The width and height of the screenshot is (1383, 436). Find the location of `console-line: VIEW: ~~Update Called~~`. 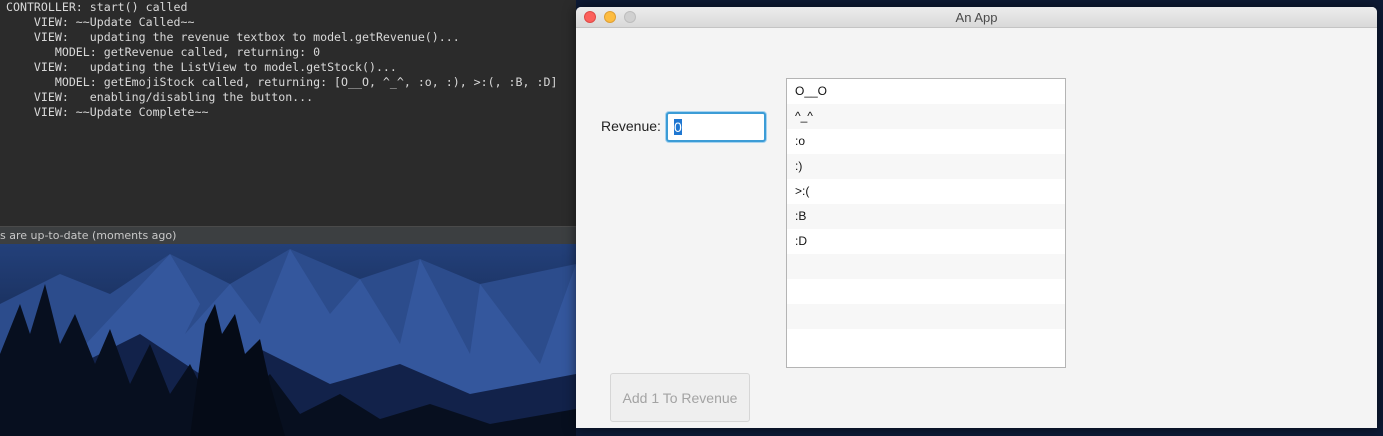

console-line: VIEW: ~~Update Called~~ is located at coordinates (100, 22).